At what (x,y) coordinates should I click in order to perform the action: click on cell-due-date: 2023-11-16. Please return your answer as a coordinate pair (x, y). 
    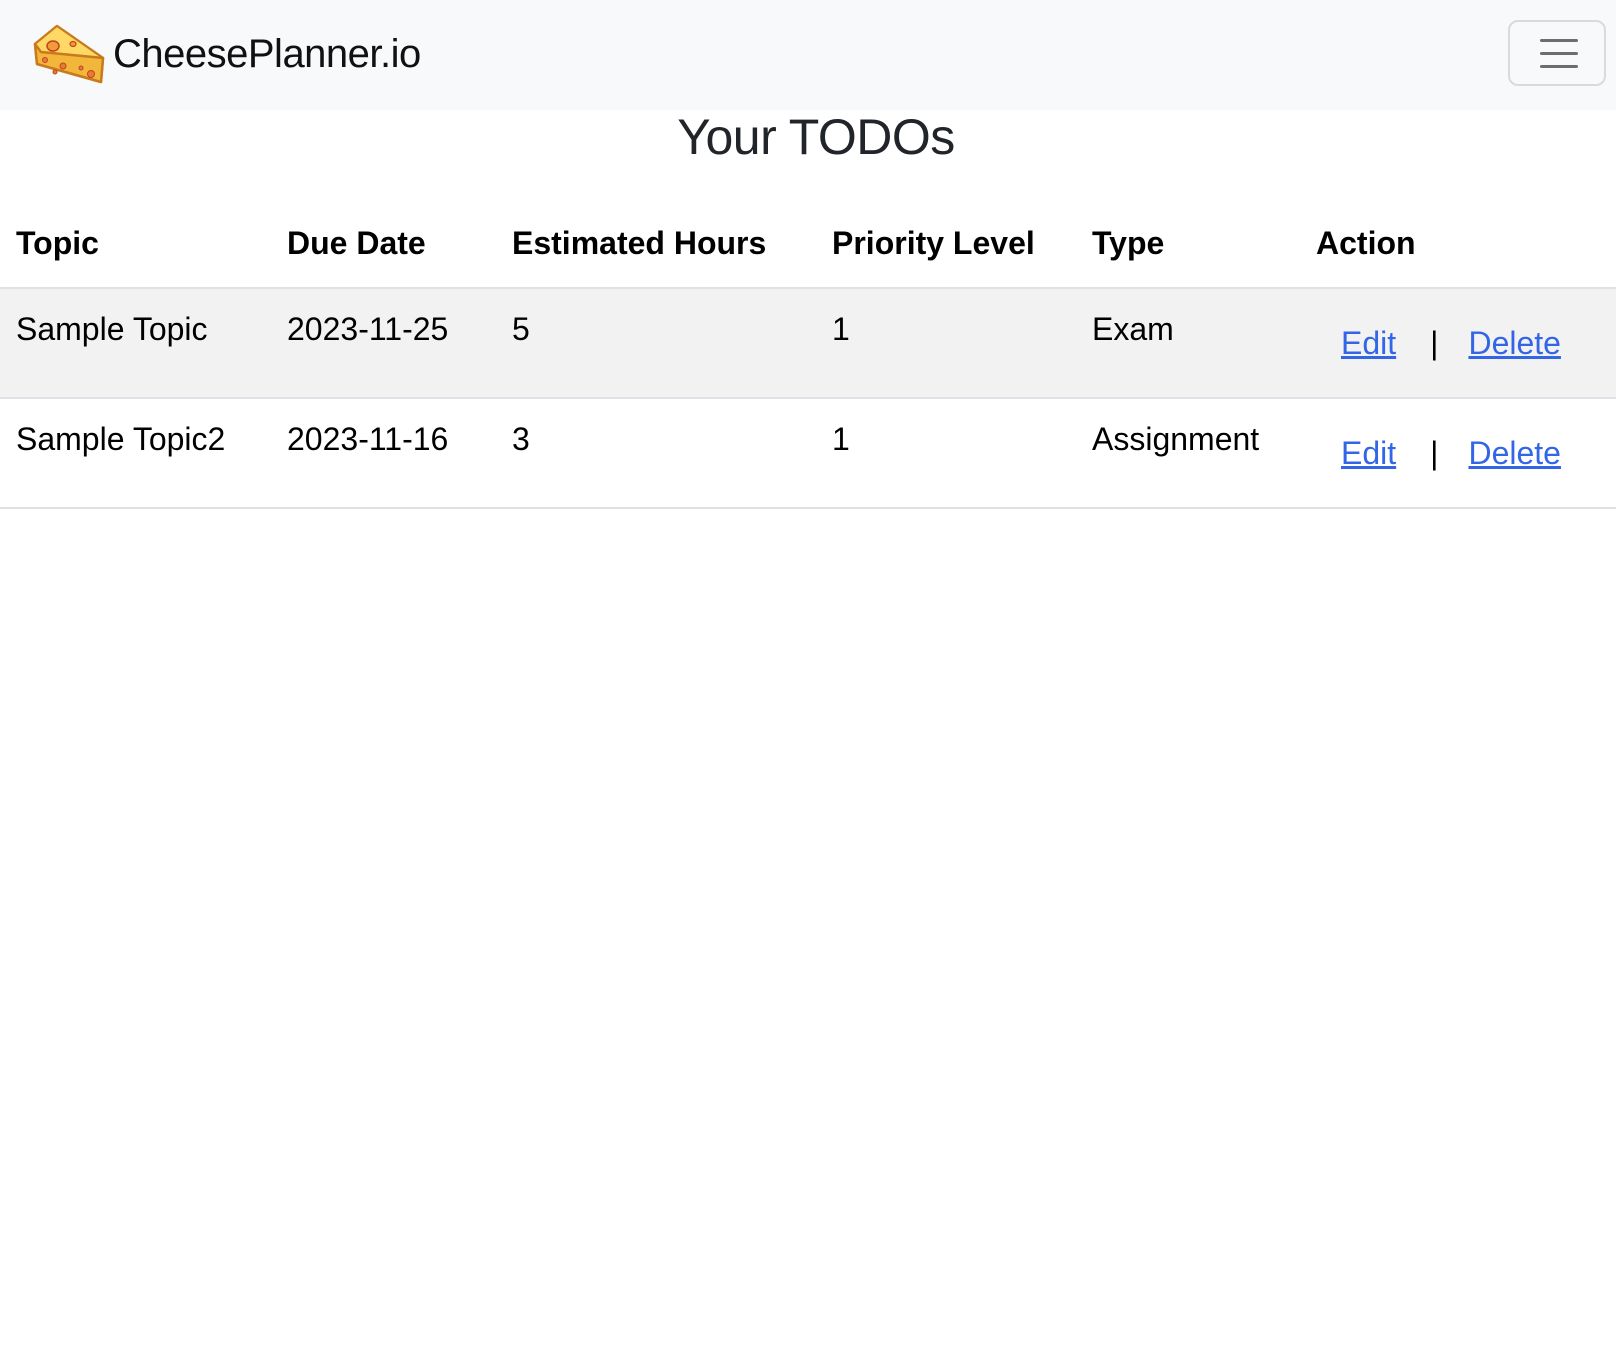
    Looking at the image, I should click on (383, 453).